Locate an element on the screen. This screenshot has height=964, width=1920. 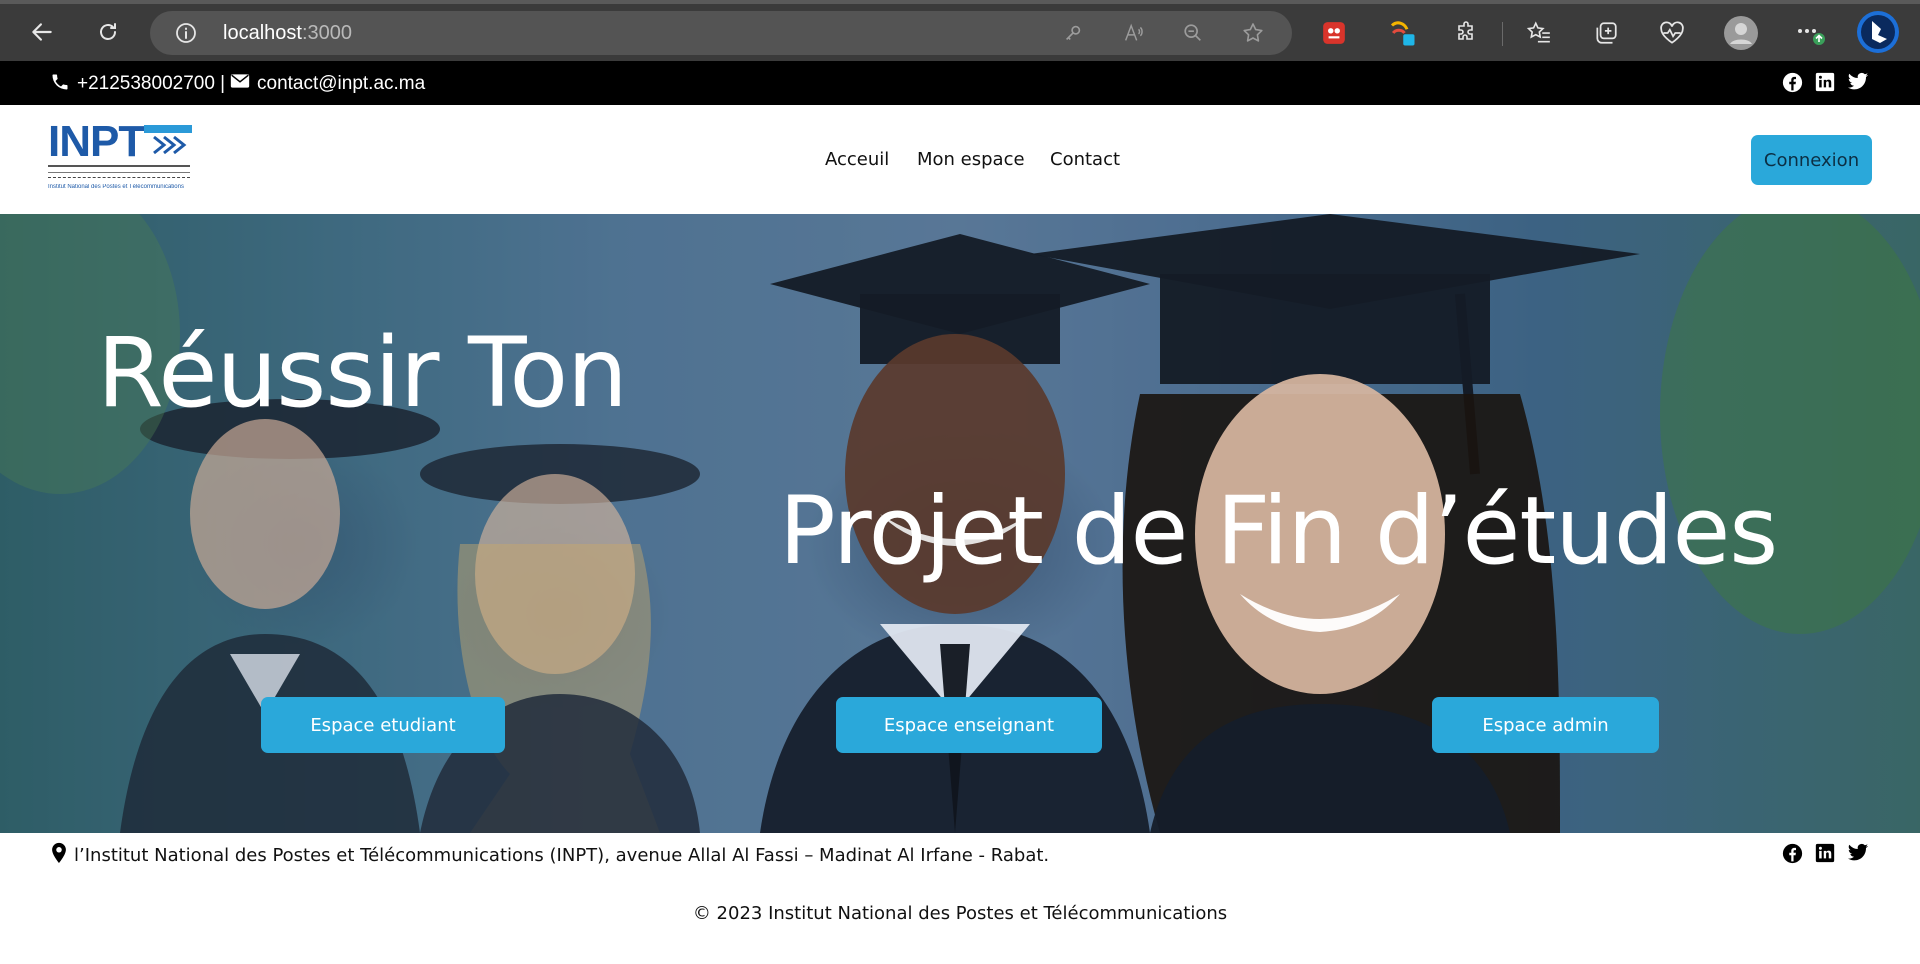
topbar-social-links is located at coordinates (1825, 82).